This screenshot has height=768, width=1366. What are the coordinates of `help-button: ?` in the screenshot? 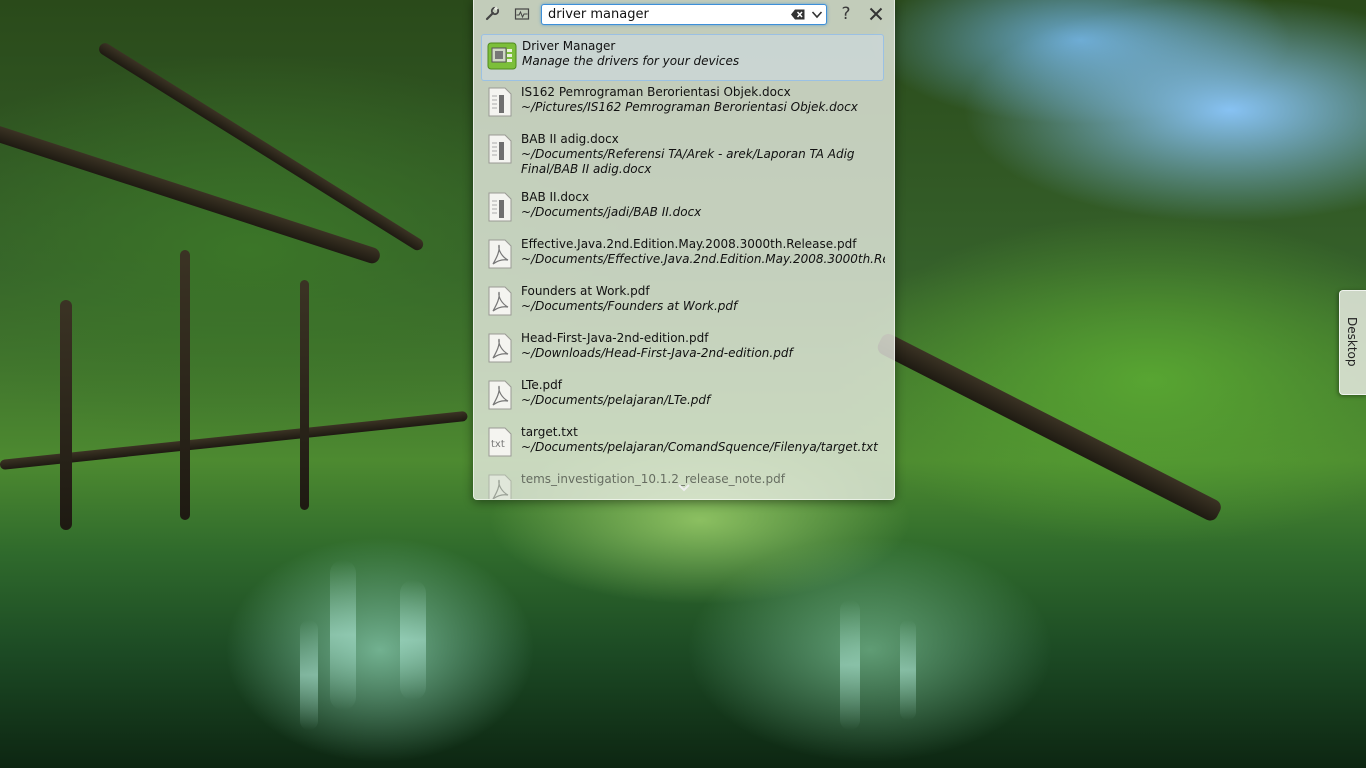 It's located at (846, 14).